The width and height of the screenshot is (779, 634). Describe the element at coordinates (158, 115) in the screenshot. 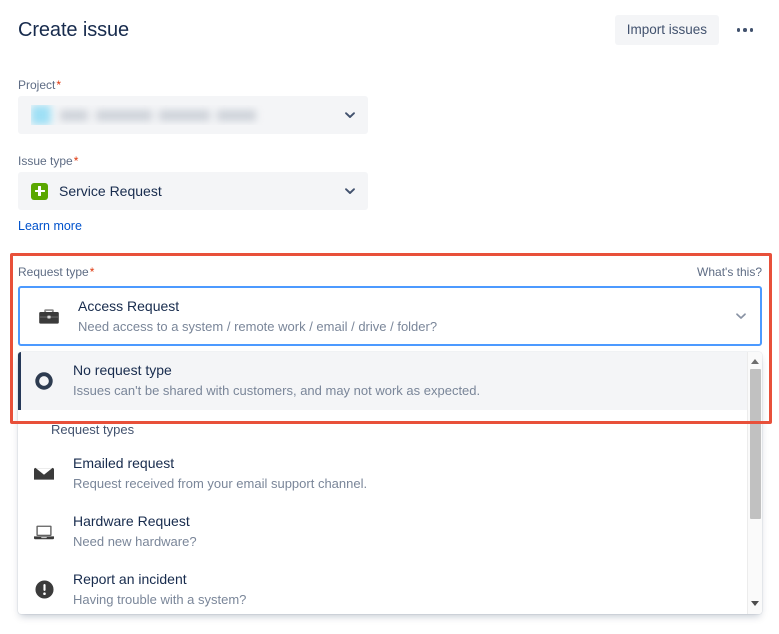

I see `project-name-blurred` at that location.